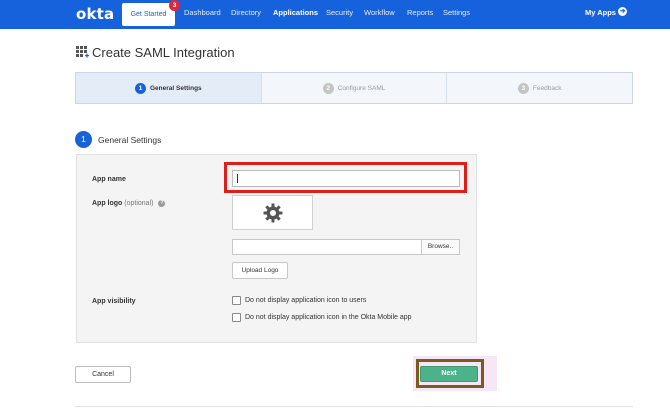 Image resolution: width=670 pixels, height=409 pixels. I want to click on cancel-button: Cancel, so click(103, 374).